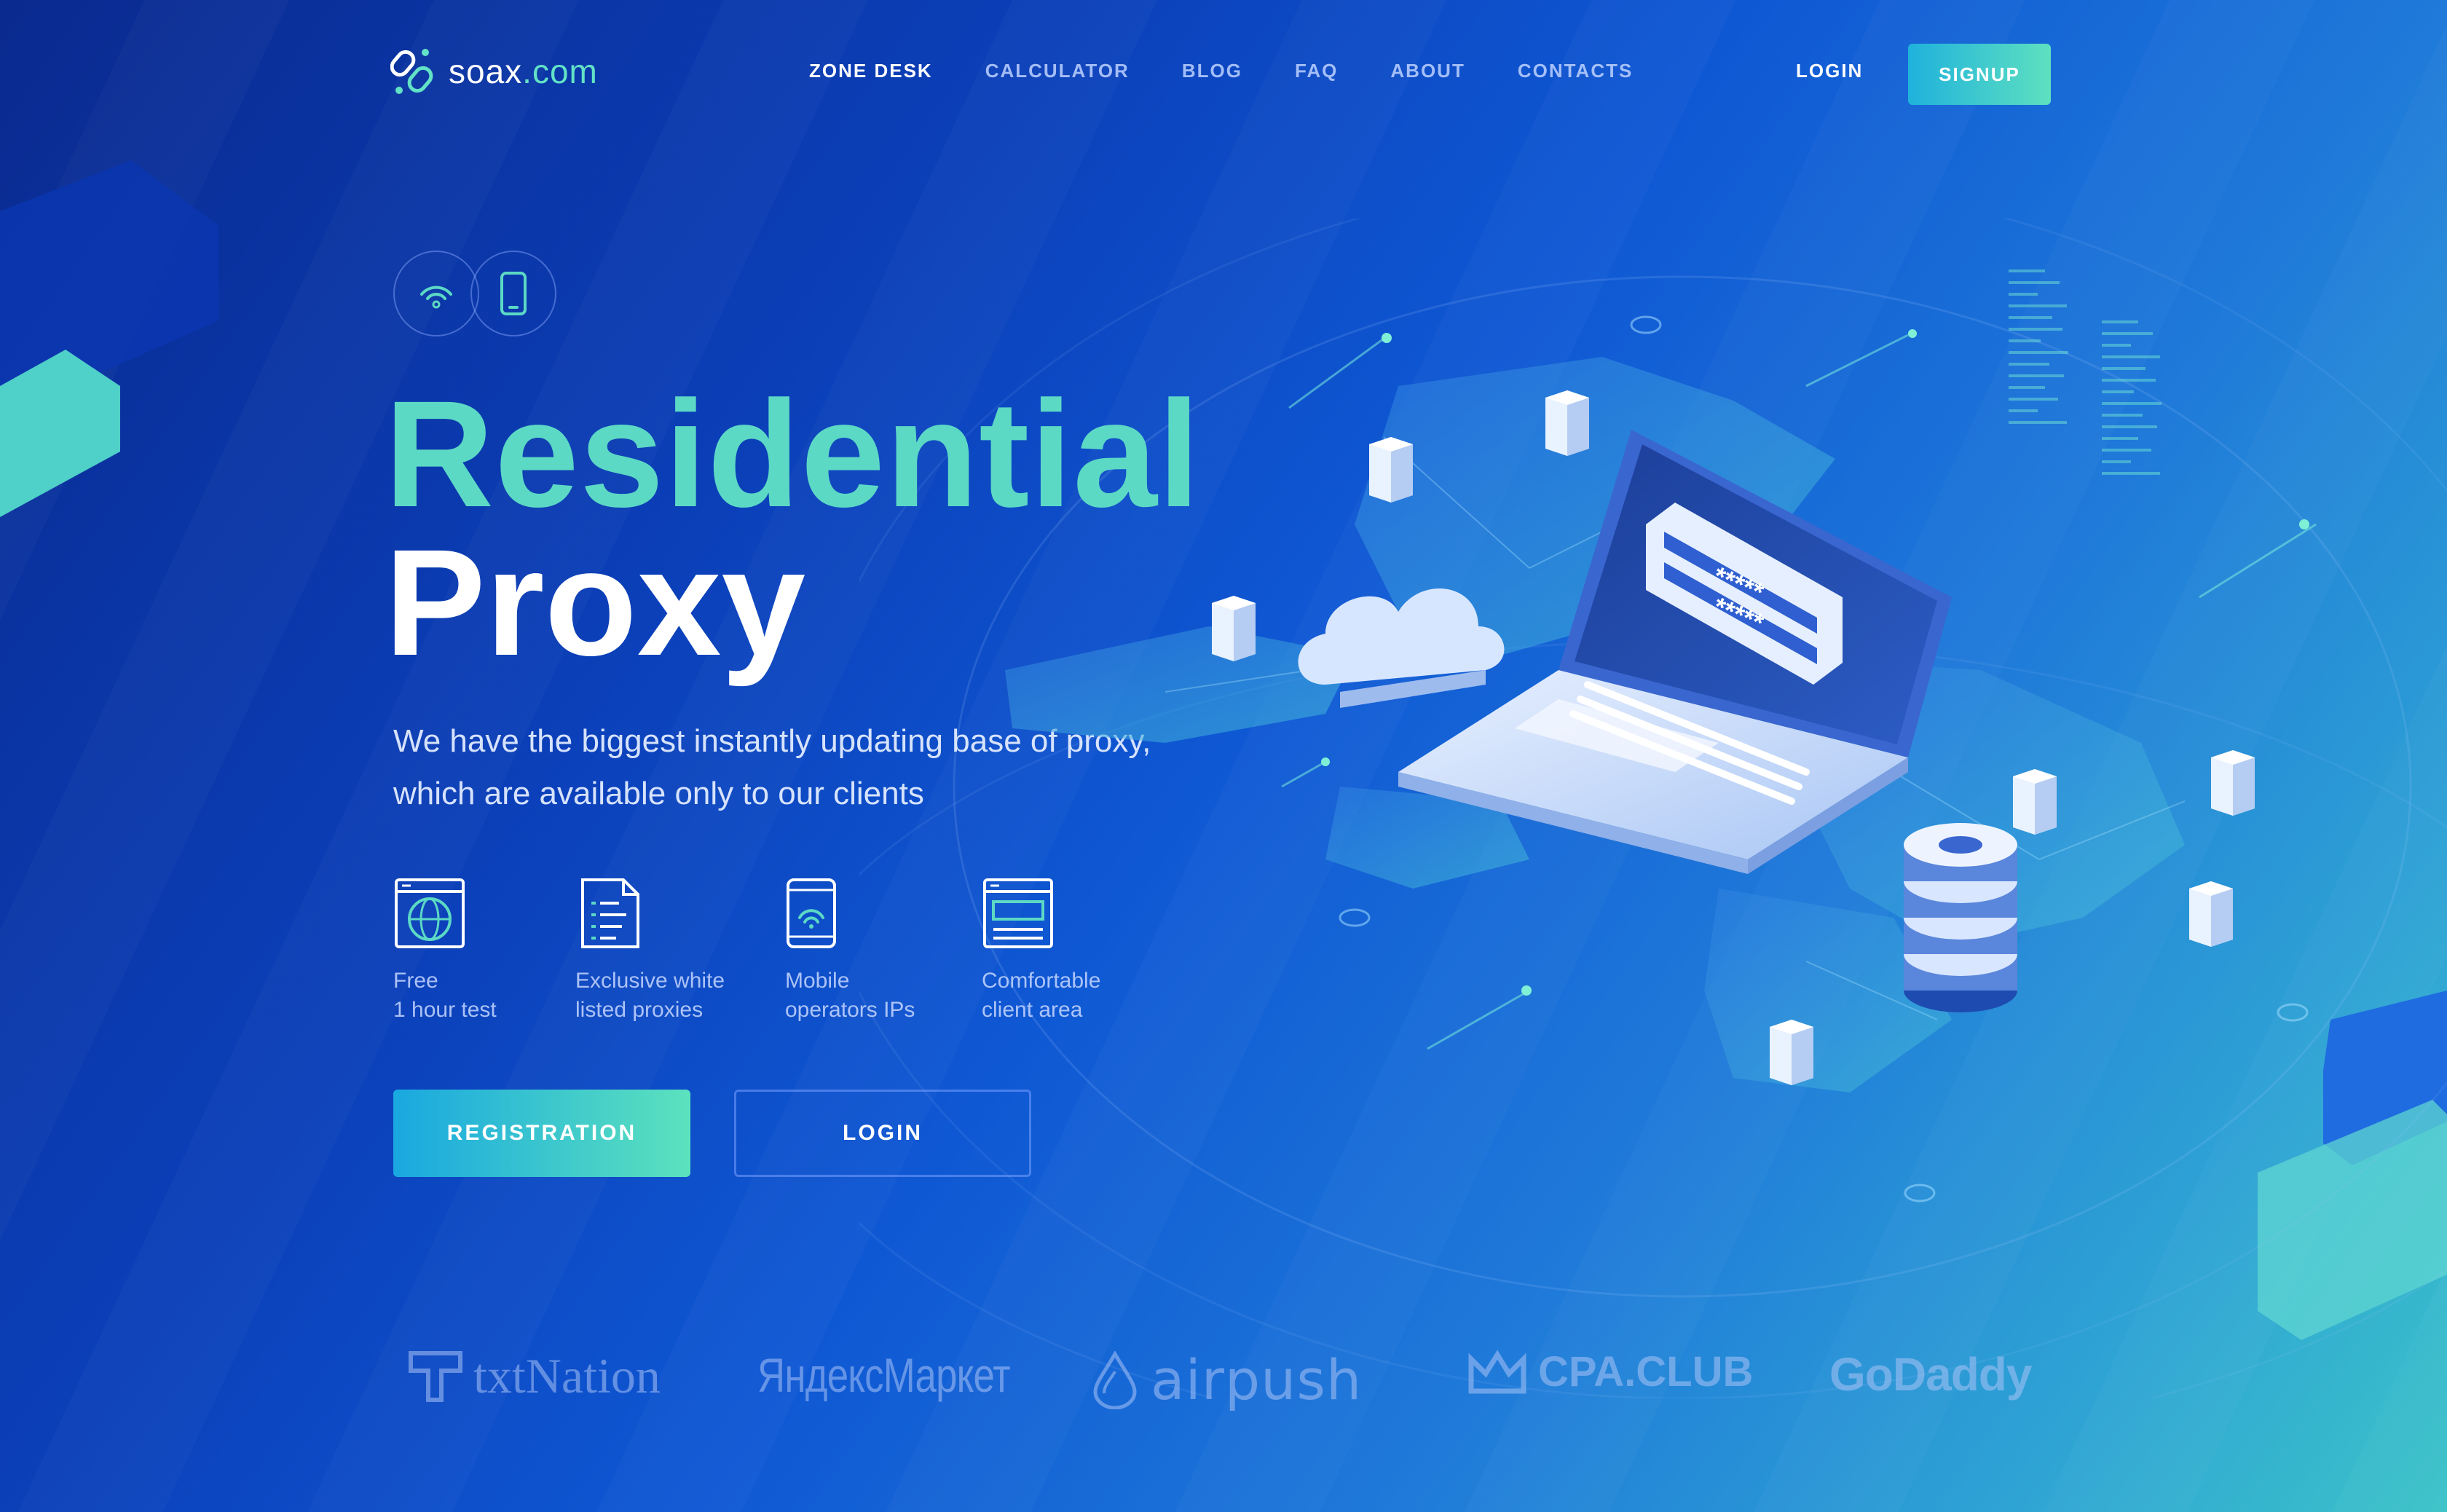 This screenshot has width=2447, height=1512. What do you see at coordinates (1576, 71) in the screenshot?
I see `nav-contacts: CONTACTS` at bounding box center [1576, 71].